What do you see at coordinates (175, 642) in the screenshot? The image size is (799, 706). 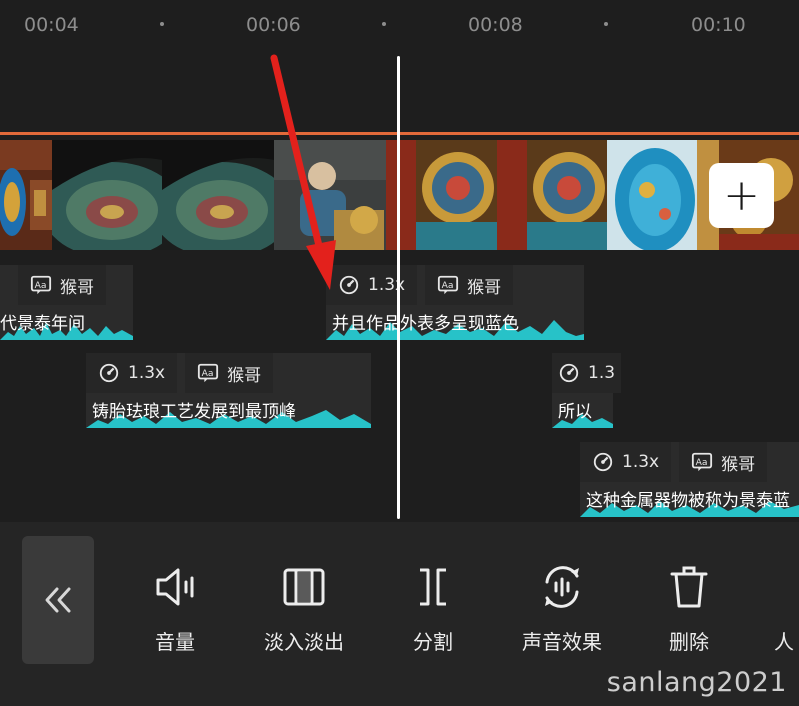 I see `volume-label: 音量` at bounding box center [175, 642].